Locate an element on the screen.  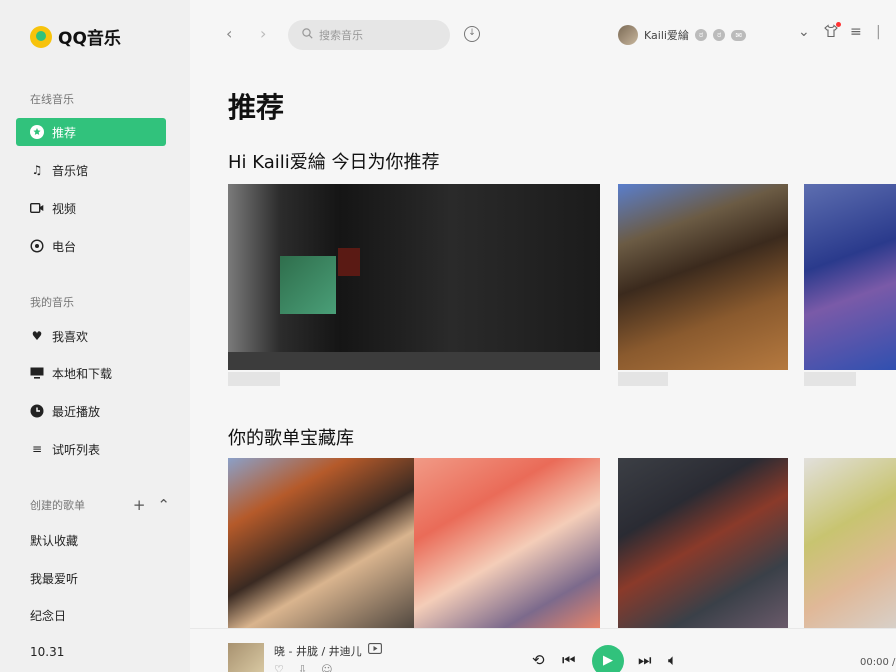
sidebar-item-radio: 电台 is located at coordinates (91, 246).